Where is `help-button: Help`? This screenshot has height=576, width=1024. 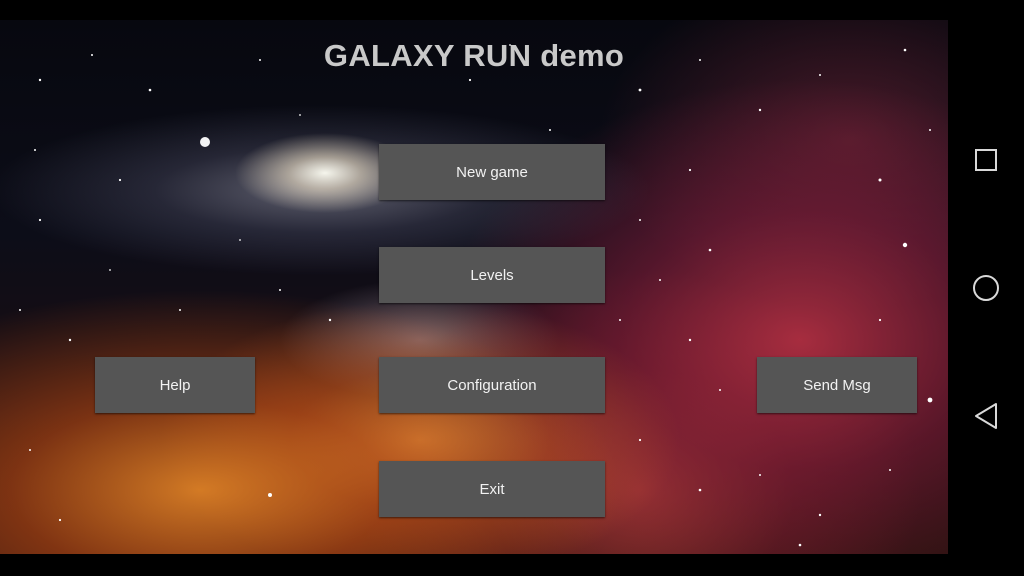 help-button: Help is located at coordinates (175, 385).